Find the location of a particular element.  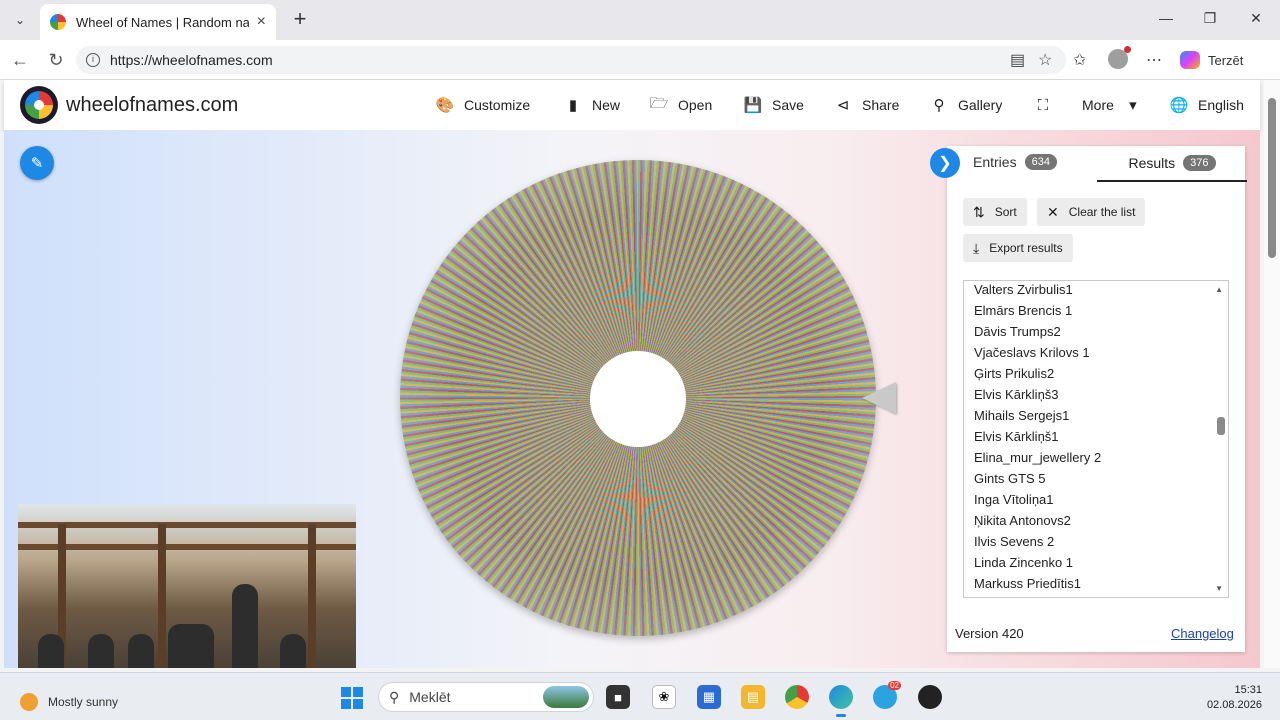

list-item: Ģirts Prikulis2 is located at coordinates (1101, 373).